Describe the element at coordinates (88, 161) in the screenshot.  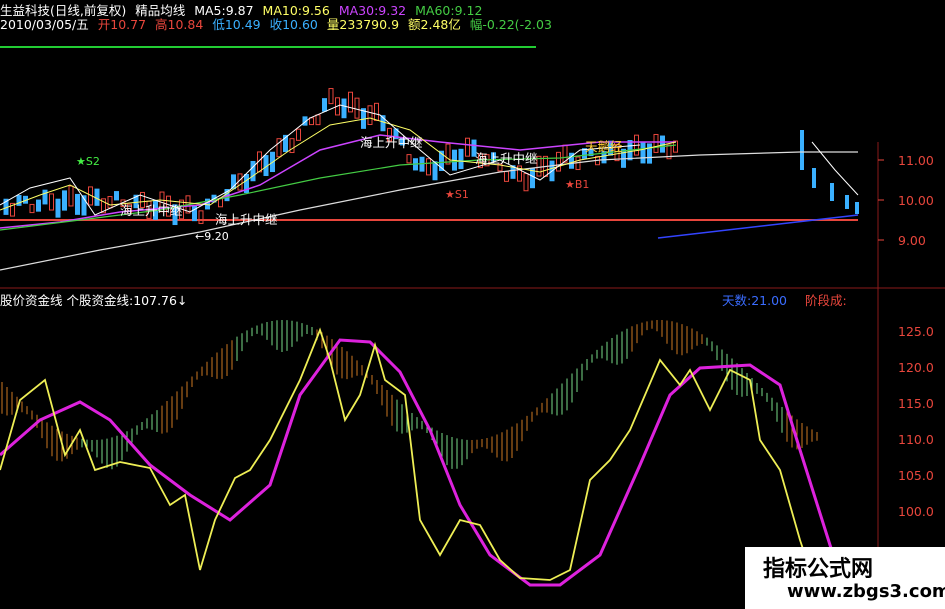
I see `signal-s2: ★S2` at that location.